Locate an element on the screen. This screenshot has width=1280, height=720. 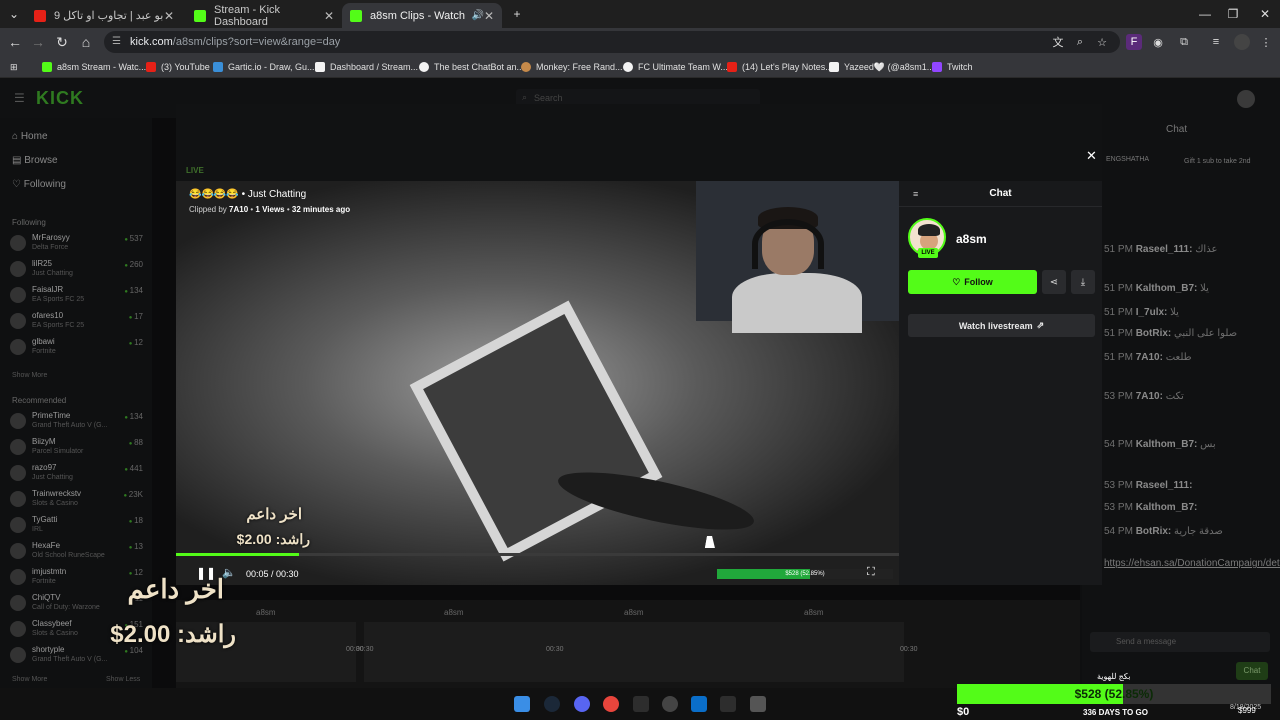
chrome-icon is located at coordinates (611, 704).